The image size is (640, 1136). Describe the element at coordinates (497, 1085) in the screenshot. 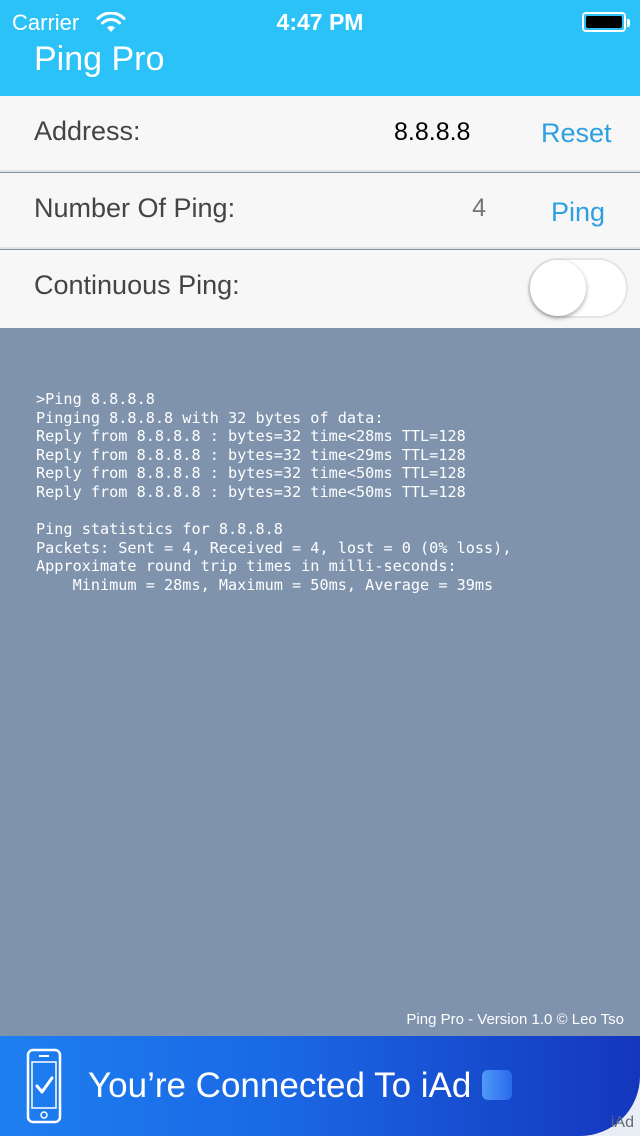

I see `ad-badge-icon` at that location.